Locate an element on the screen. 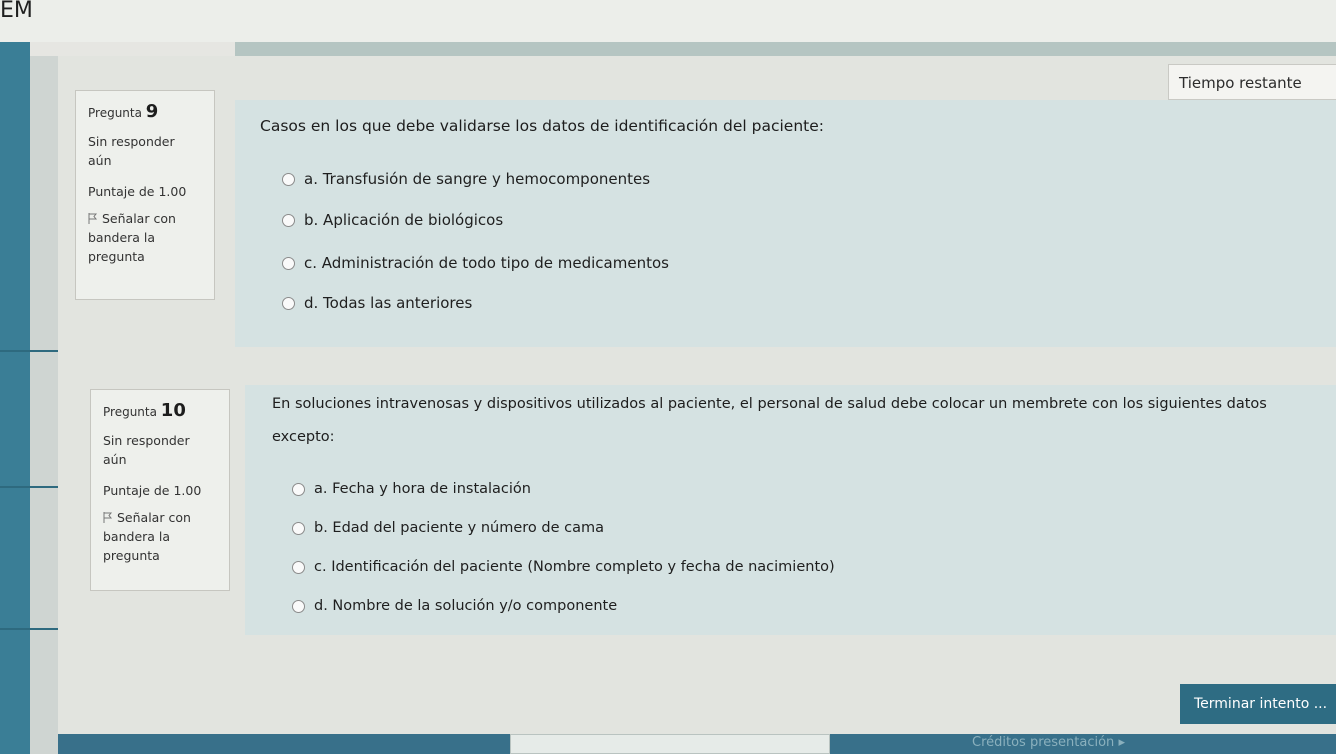 The image size is (1336, 754). arrow-icon: ▸ is located at coordinates (1121, 742).